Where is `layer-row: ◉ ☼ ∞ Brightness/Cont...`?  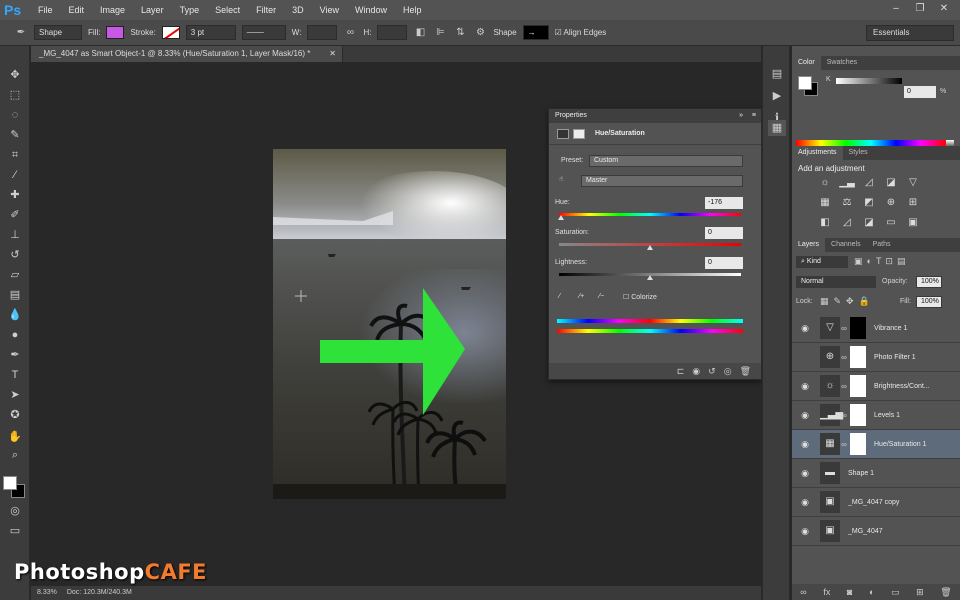
layer-row: ◉ ☼ ∞ Brightness/Cont... is located at coordinates (876, 386).